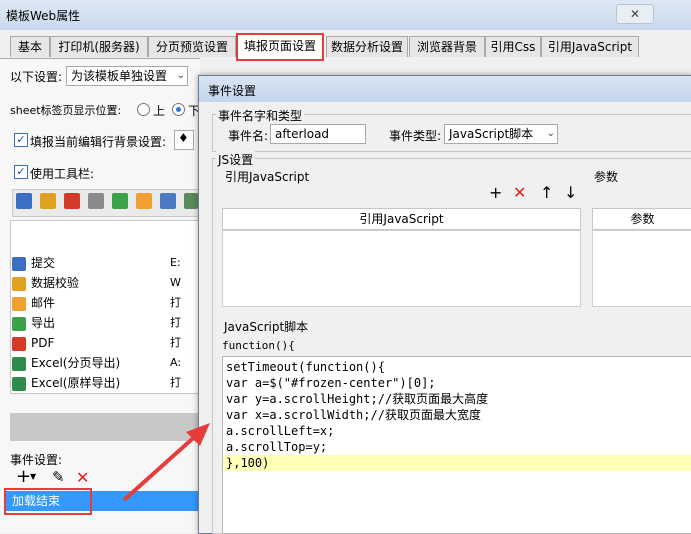 This screenshot has width=691, height=534. What do you see at coordinates (345, 15) in the screenshot?
I see `window-titlebar` at bounding box center [345, 15].